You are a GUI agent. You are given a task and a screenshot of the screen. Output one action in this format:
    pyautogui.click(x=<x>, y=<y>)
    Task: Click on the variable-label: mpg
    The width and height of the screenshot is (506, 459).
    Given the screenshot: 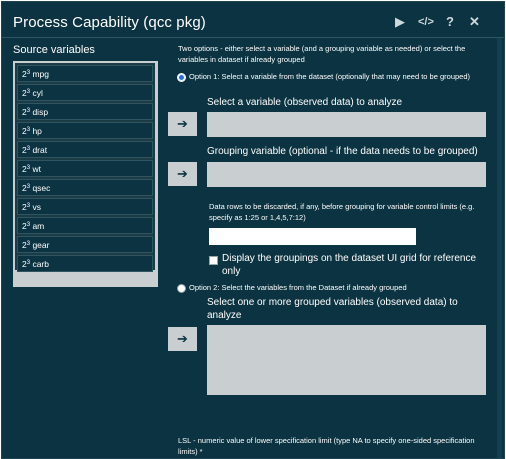 What is the action you would take?
    pyautogui.click(x=40, y=74)
    